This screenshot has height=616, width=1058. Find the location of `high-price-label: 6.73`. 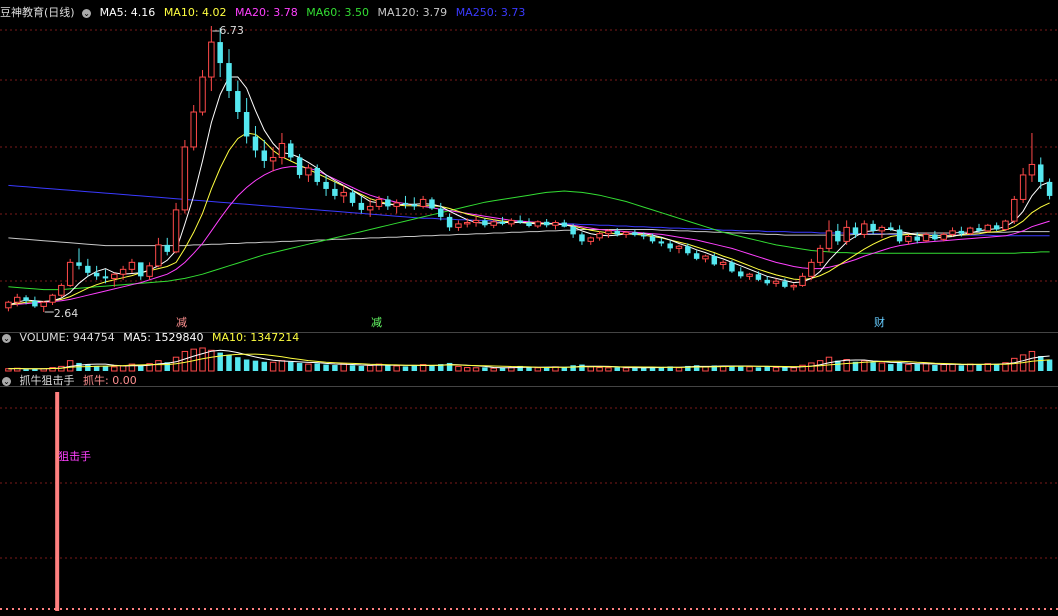

high-price-label: 6.73 is located at coordinates (231, 30).